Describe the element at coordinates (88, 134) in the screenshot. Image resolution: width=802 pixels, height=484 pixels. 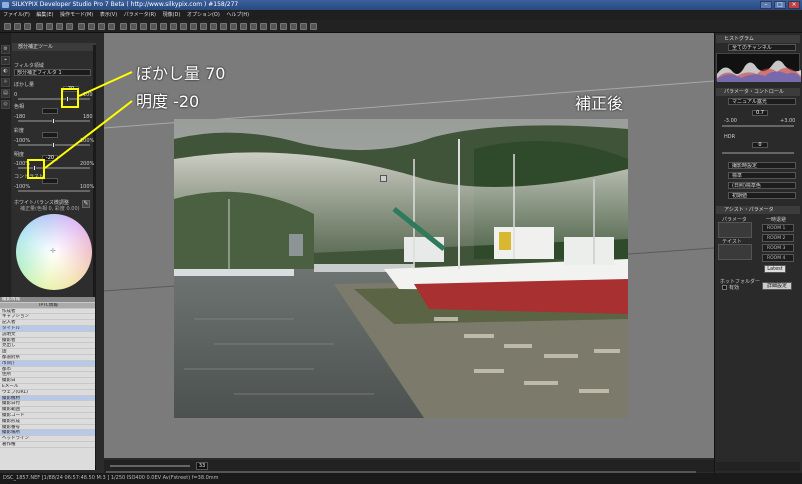
I see `brightness-callout-line` at that location.